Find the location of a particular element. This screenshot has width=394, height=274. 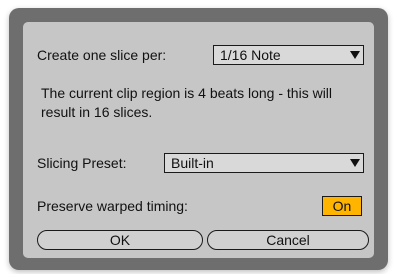

slice-per-value: 1/16 Note is located at coordinates (250, 55).